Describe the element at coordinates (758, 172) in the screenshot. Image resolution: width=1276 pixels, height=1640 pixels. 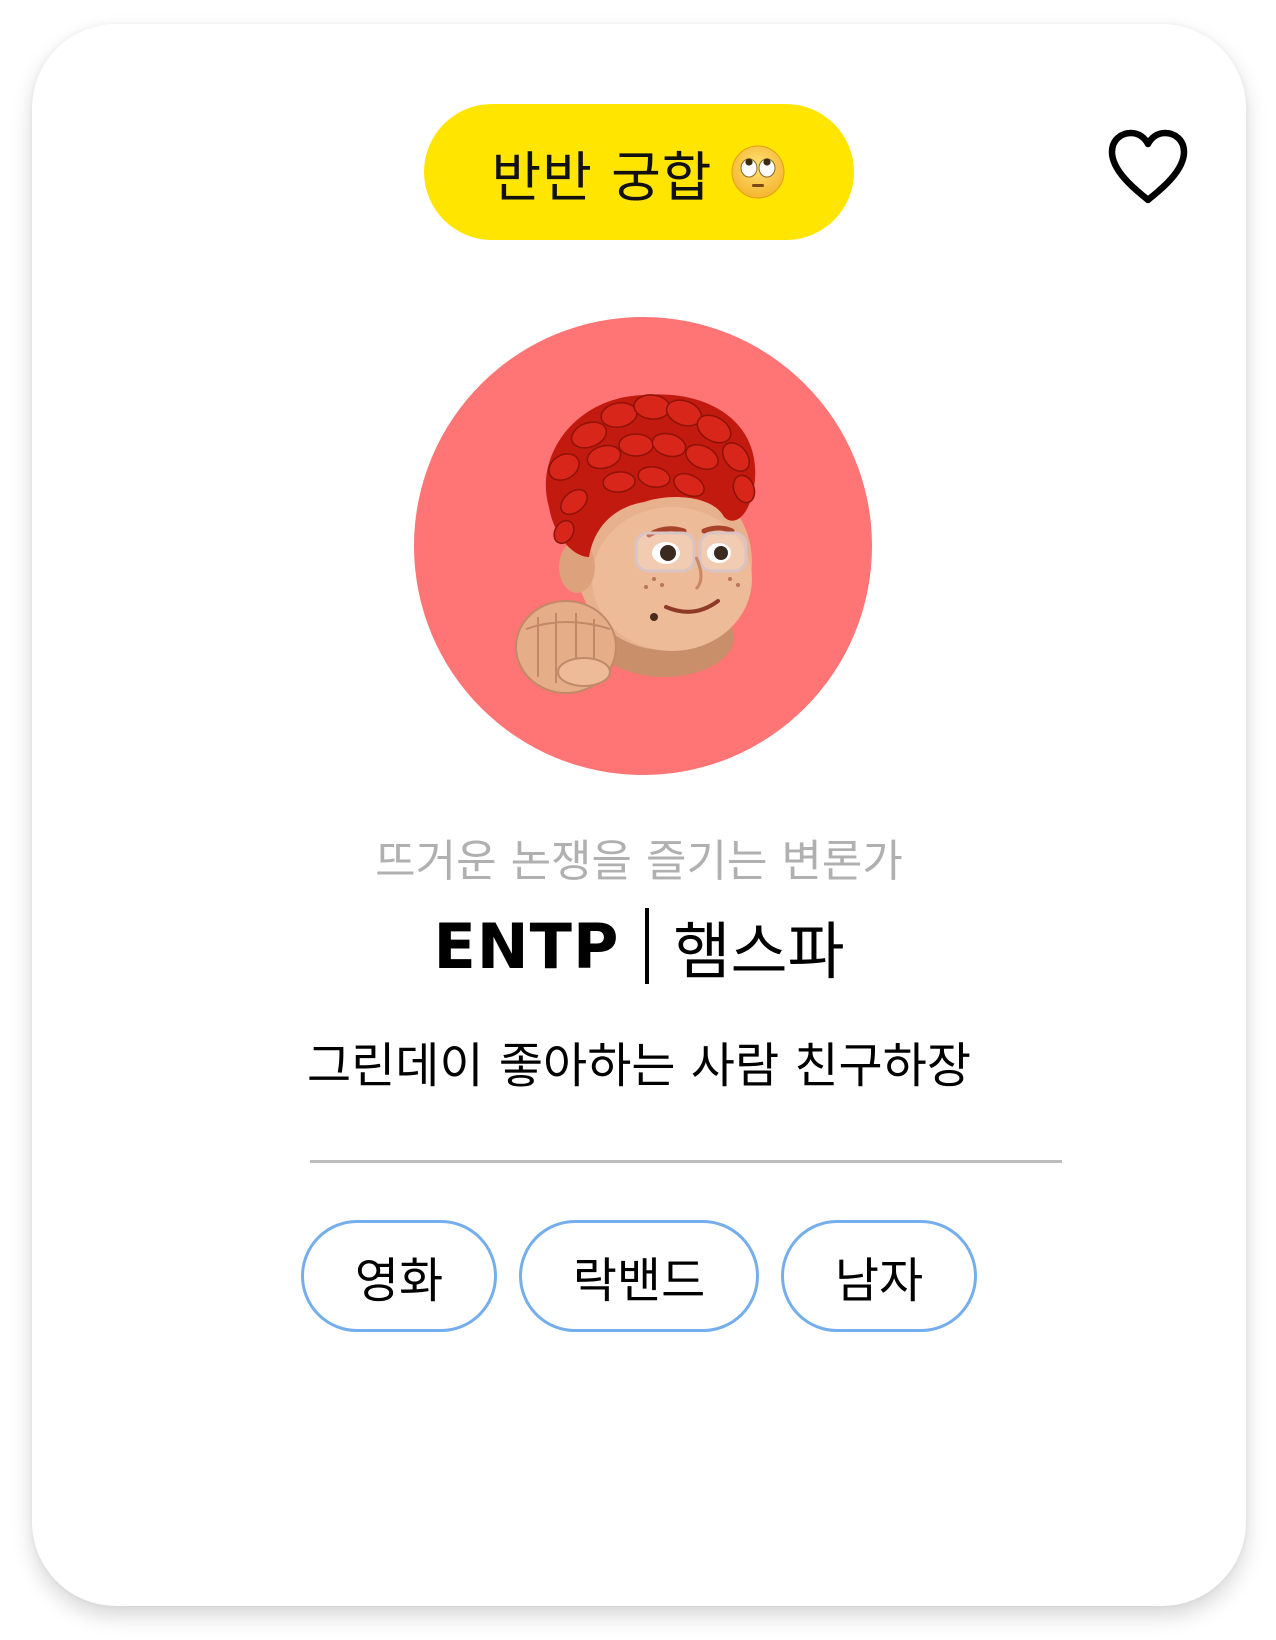
I see `eye-roll-face-icon` at that location.